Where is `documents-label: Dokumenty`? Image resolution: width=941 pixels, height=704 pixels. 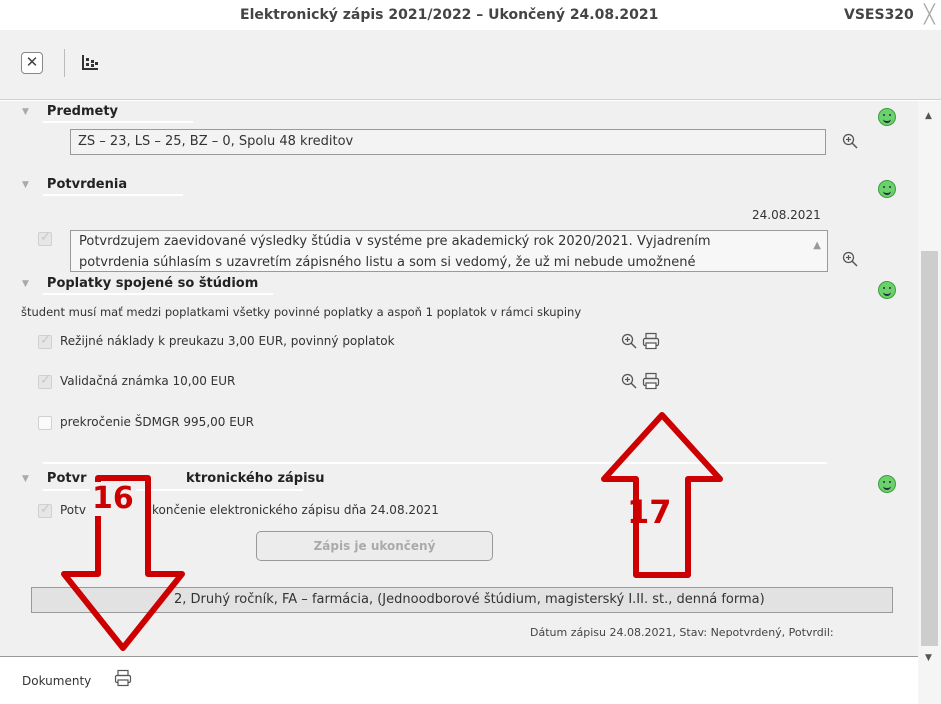
documents-label: Dokumenty is located at coordinates (57, 681).